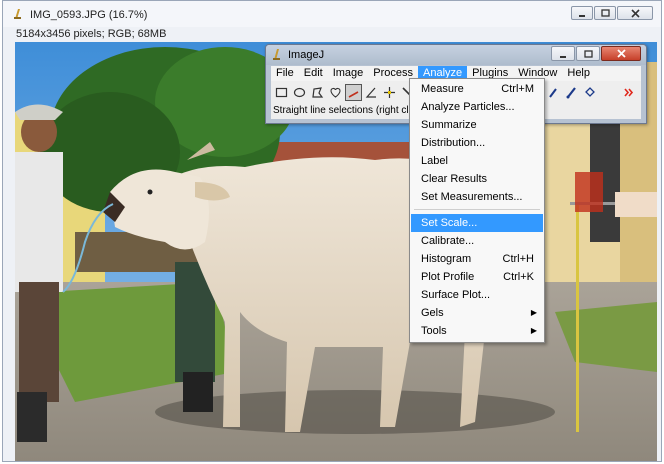  I want to click on rectangle-tool, so click(281, 92).